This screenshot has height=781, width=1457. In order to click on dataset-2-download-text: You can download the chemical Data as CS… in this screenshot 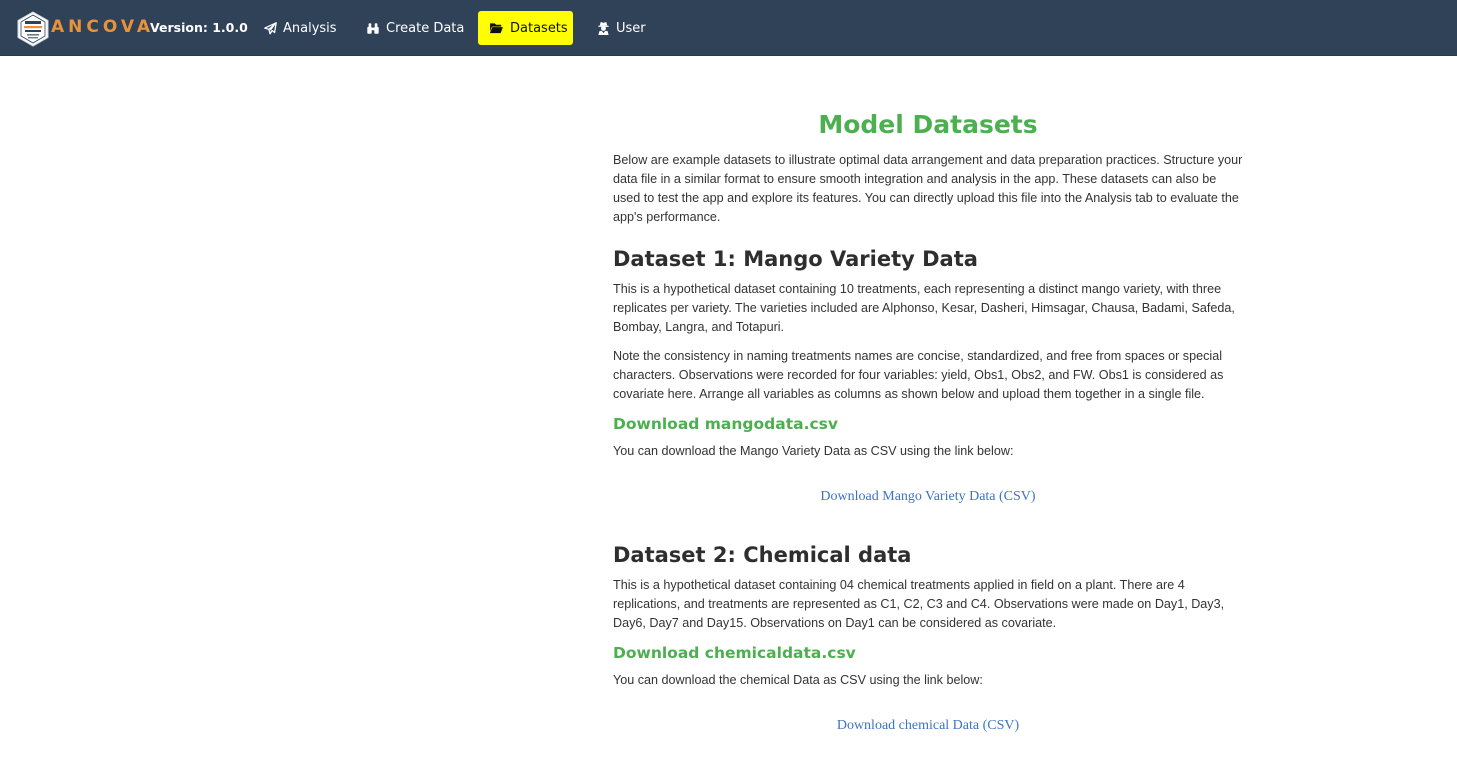, I will do `click(798, 680)`.